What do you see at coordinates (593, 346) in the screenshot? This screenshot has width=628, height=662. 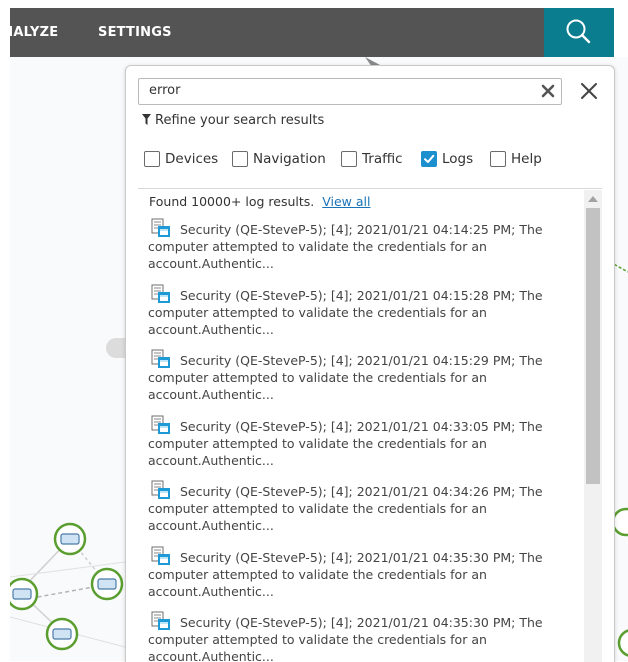 I see `scroll-thumb` at bounding box center [593, 346].